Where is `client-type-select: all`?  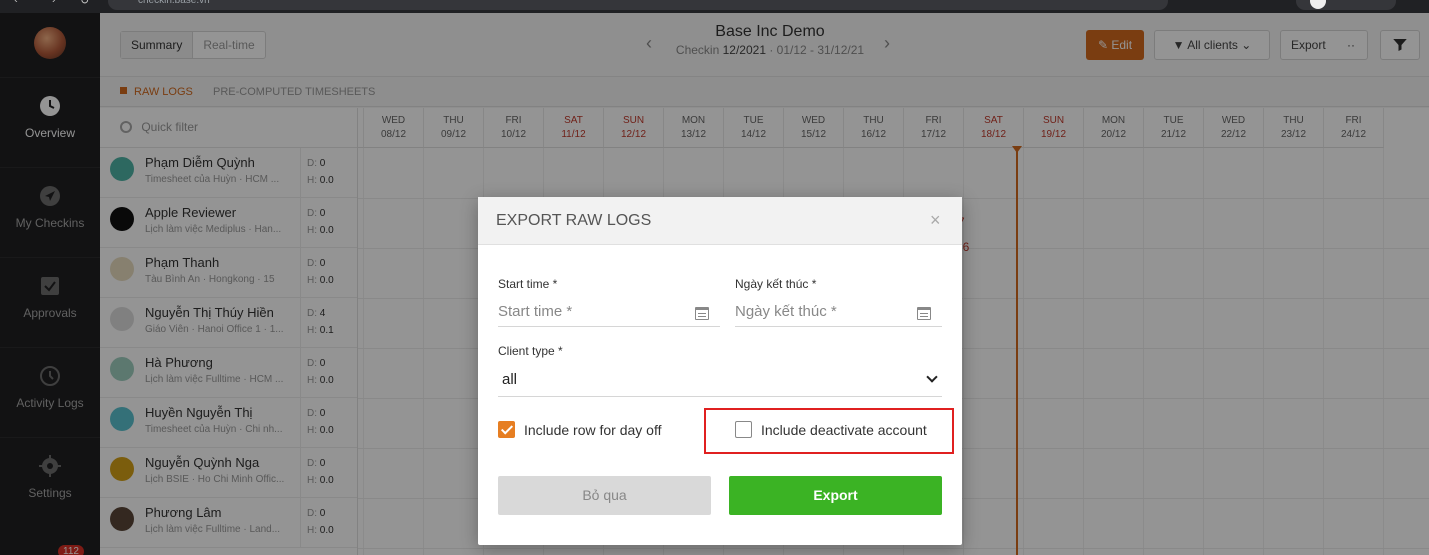
client-type-select: all is located at coordinates (720, 381).